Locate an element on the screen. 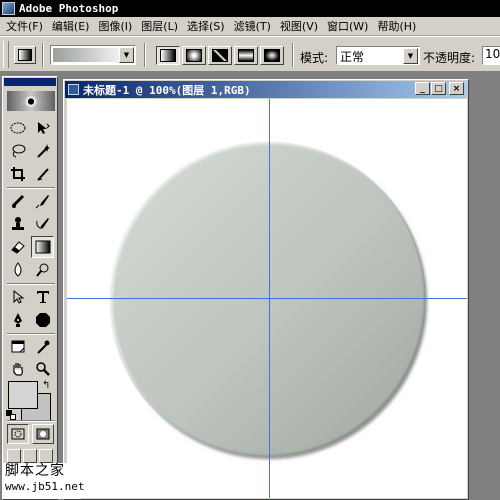 This screenshot has width=500, height=500. diamond-gradient-button is located at coordinates (272, 55).